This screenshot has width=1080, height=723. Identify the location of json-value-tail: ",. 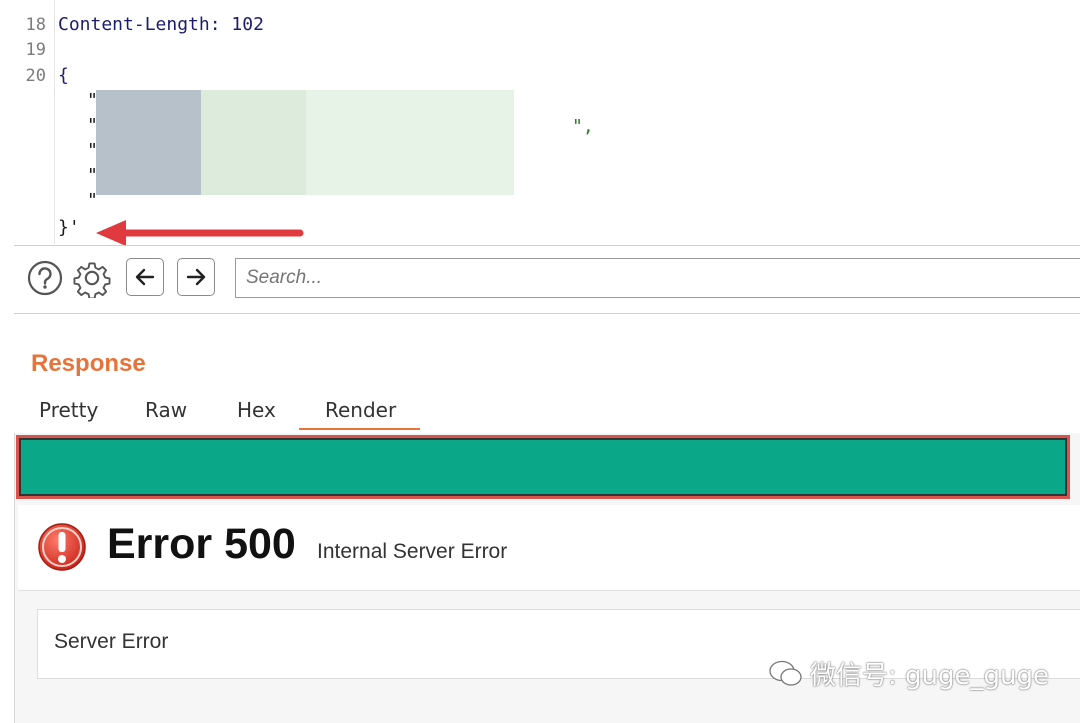
(583, 126).